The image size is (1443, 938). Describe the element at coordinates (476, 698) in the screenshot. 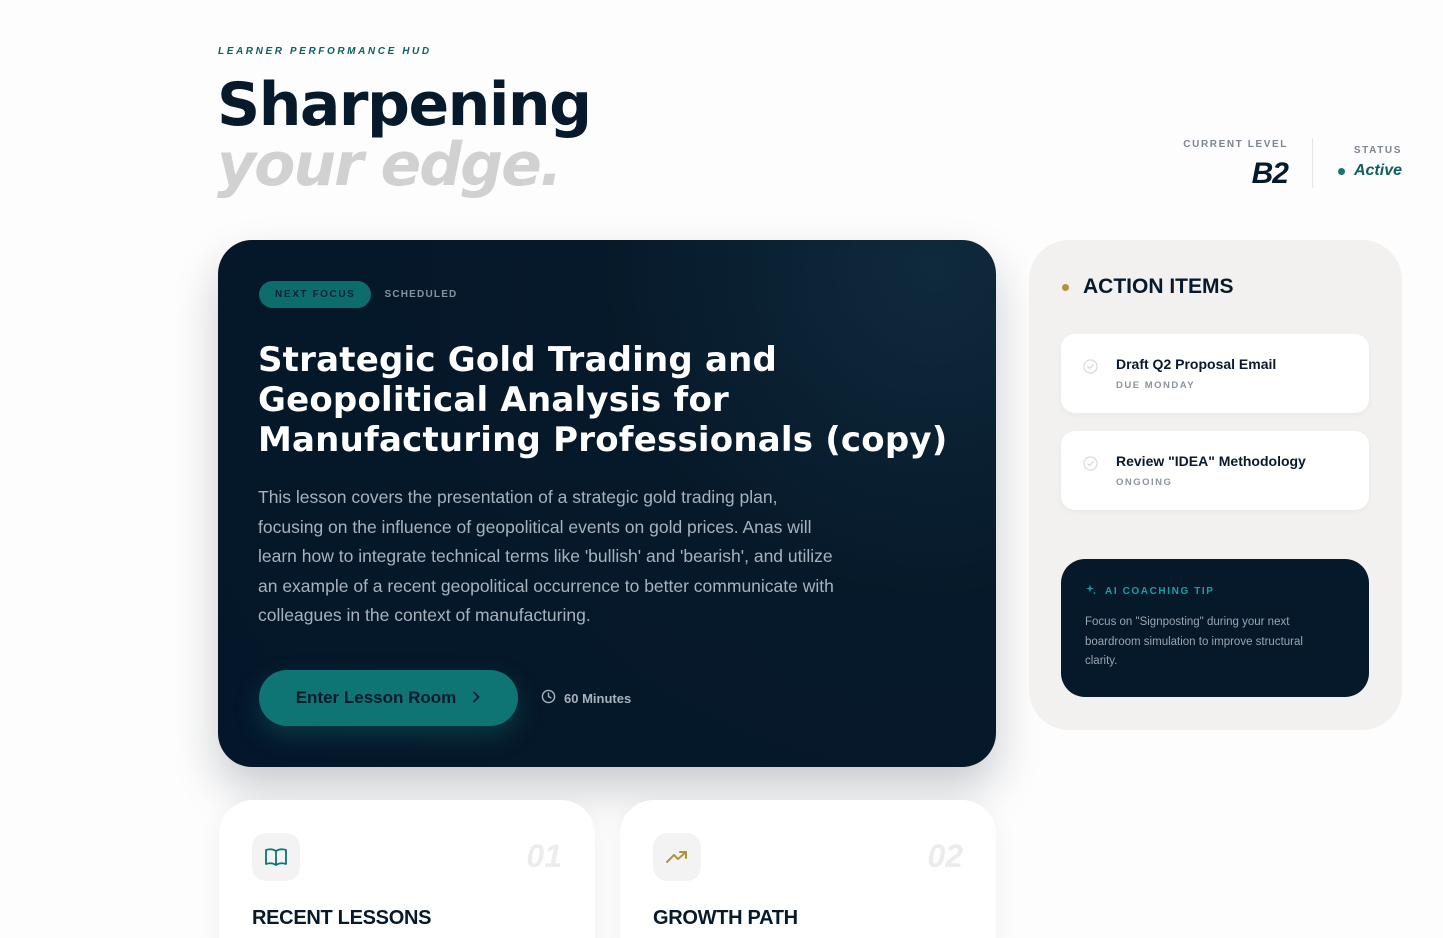

I see `chevron-right-icon` at that location.